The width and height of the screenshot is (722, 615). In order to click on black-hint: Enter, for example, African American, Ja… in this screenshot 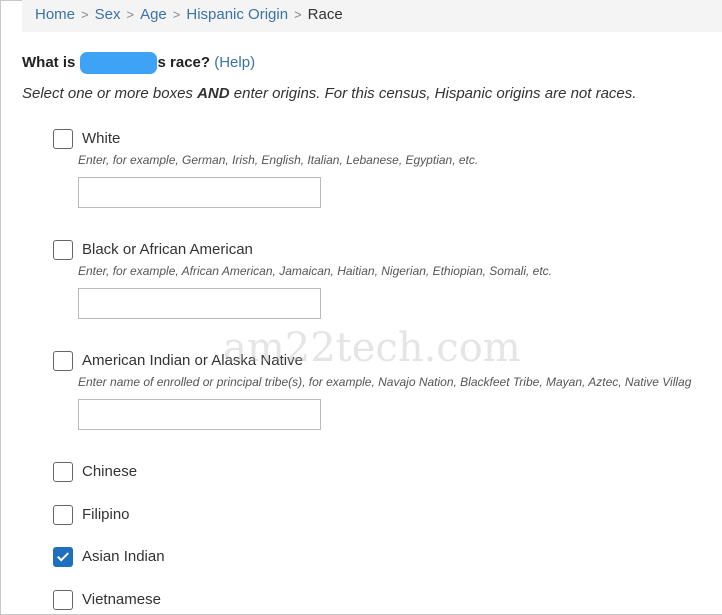, I will do `click(315, 271)`.